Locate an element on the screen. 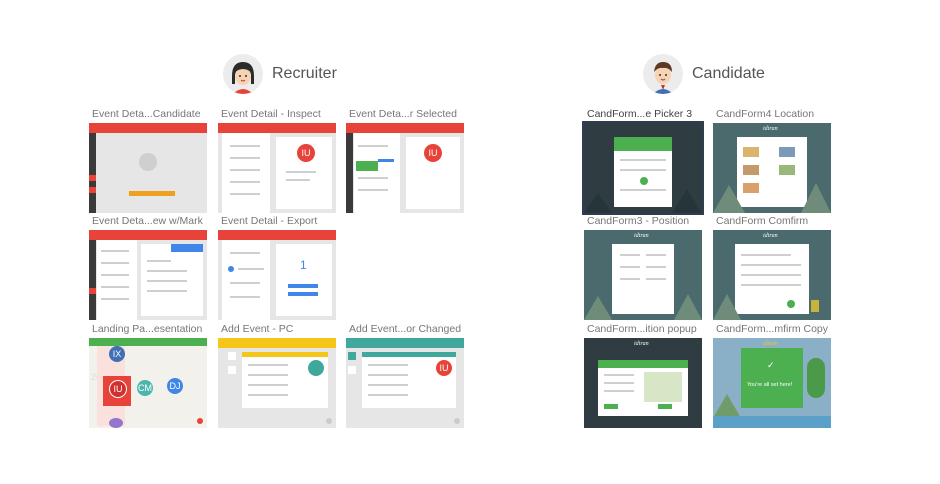 This screenshot has height=484, width=940. bubble: IU is located at coordinates (118, 389).